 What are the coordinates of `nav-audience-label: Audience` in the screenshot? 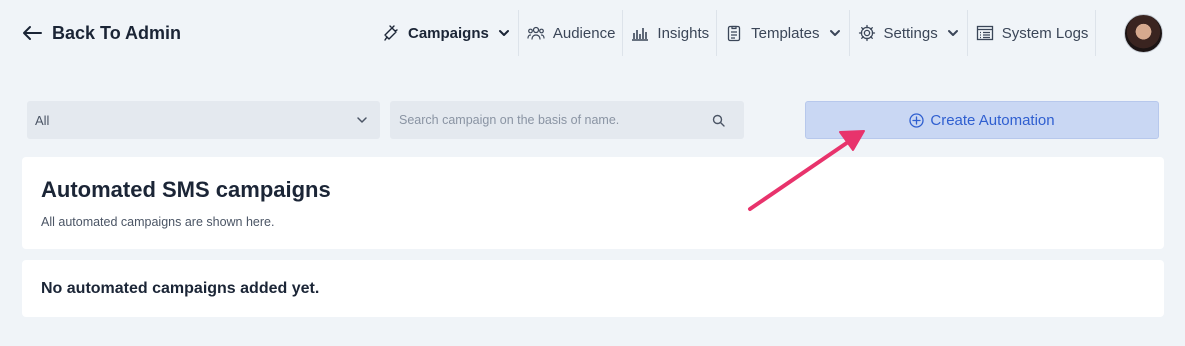 It's located at (584, 33).